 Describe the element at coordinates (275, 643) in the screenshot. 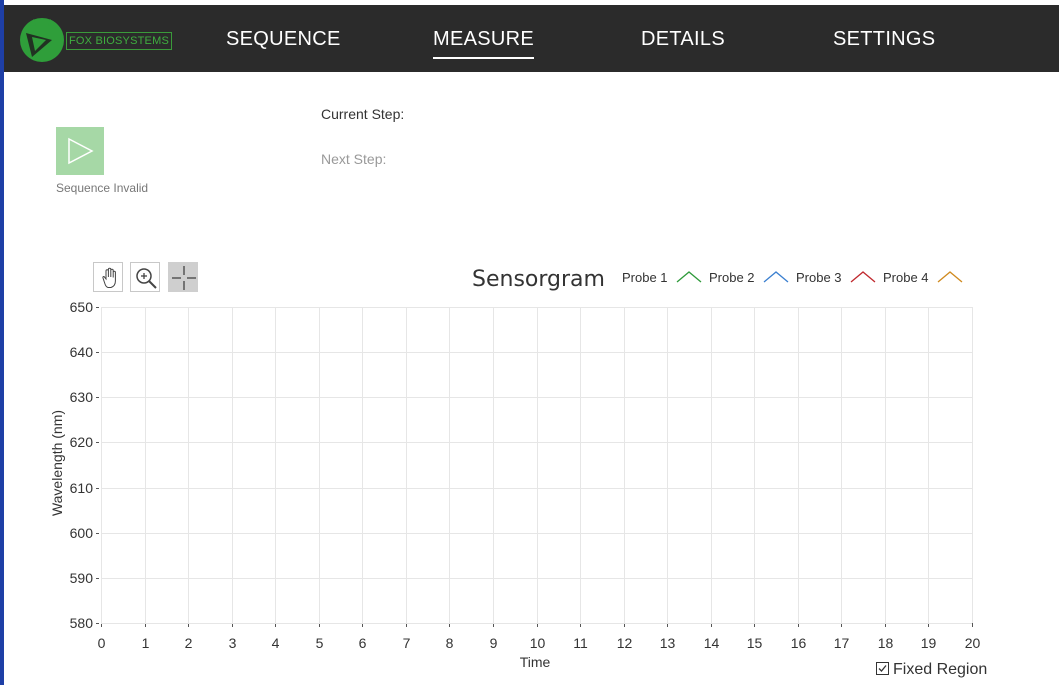

I see `x-tick-label: 4` at that location.